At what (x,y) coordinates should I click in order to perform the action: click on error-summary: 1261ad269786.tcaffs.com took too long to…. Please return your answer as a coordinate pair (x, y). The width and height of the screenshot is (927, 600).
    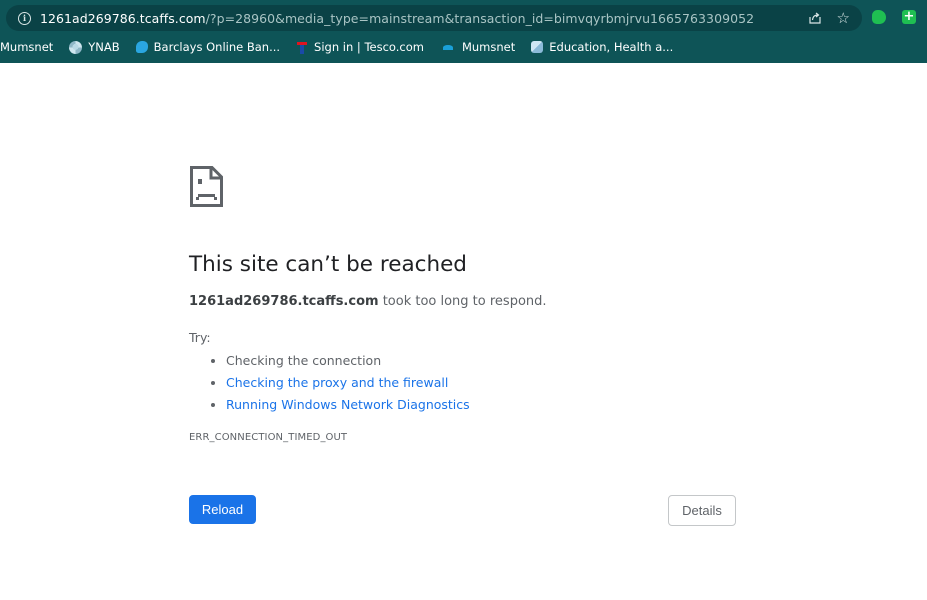
    Looking at the image, I should click on (368, 301).